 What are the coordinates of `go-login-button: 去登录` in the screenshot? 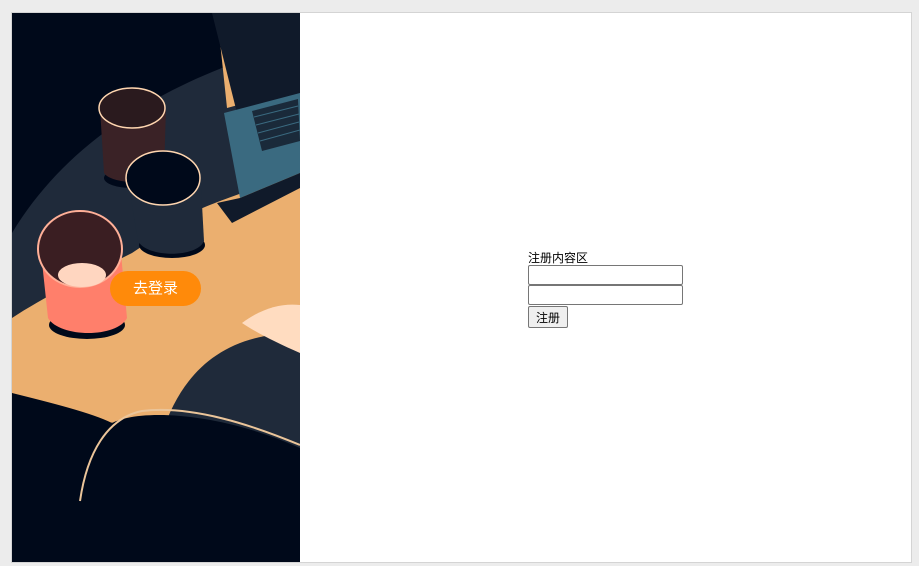 It's located at (155, 288).